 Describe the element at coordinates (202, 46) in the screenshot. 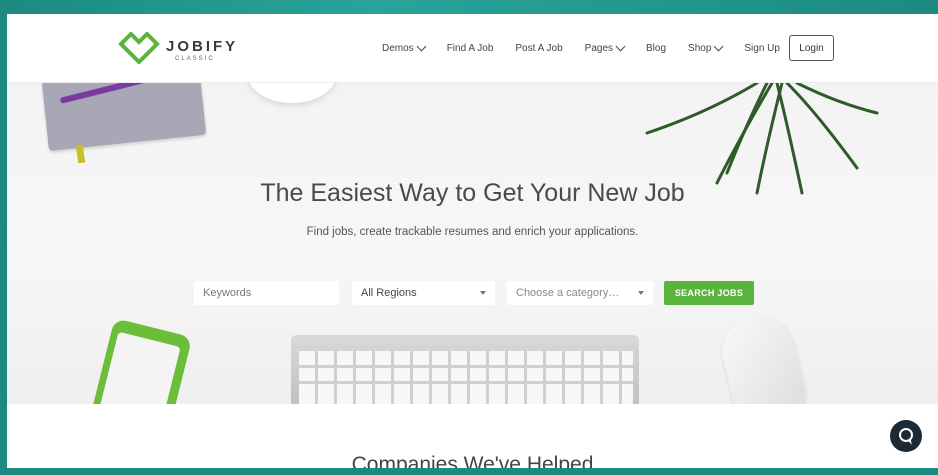

I see `logo-wordmark: JOBIFY` at that location.